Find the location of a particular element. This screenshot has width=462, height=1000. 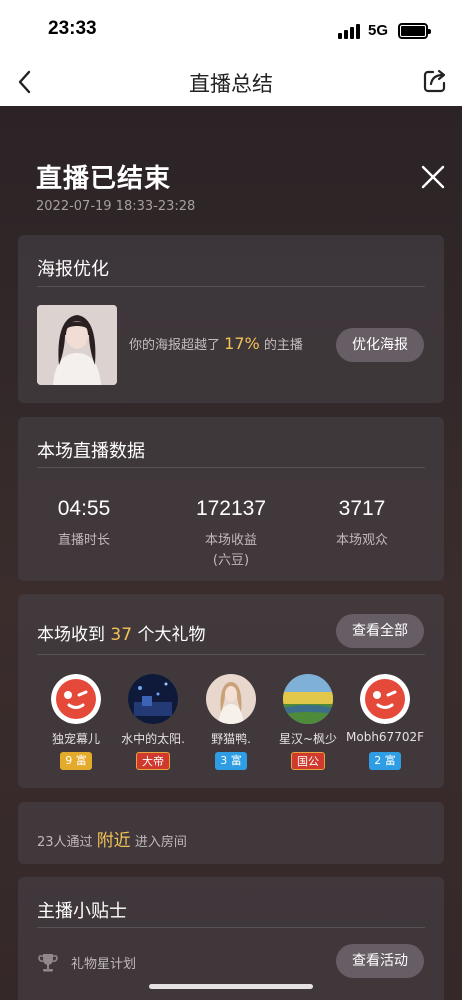

nav-bar: 直播总结 is located at coordinates (231, 82).